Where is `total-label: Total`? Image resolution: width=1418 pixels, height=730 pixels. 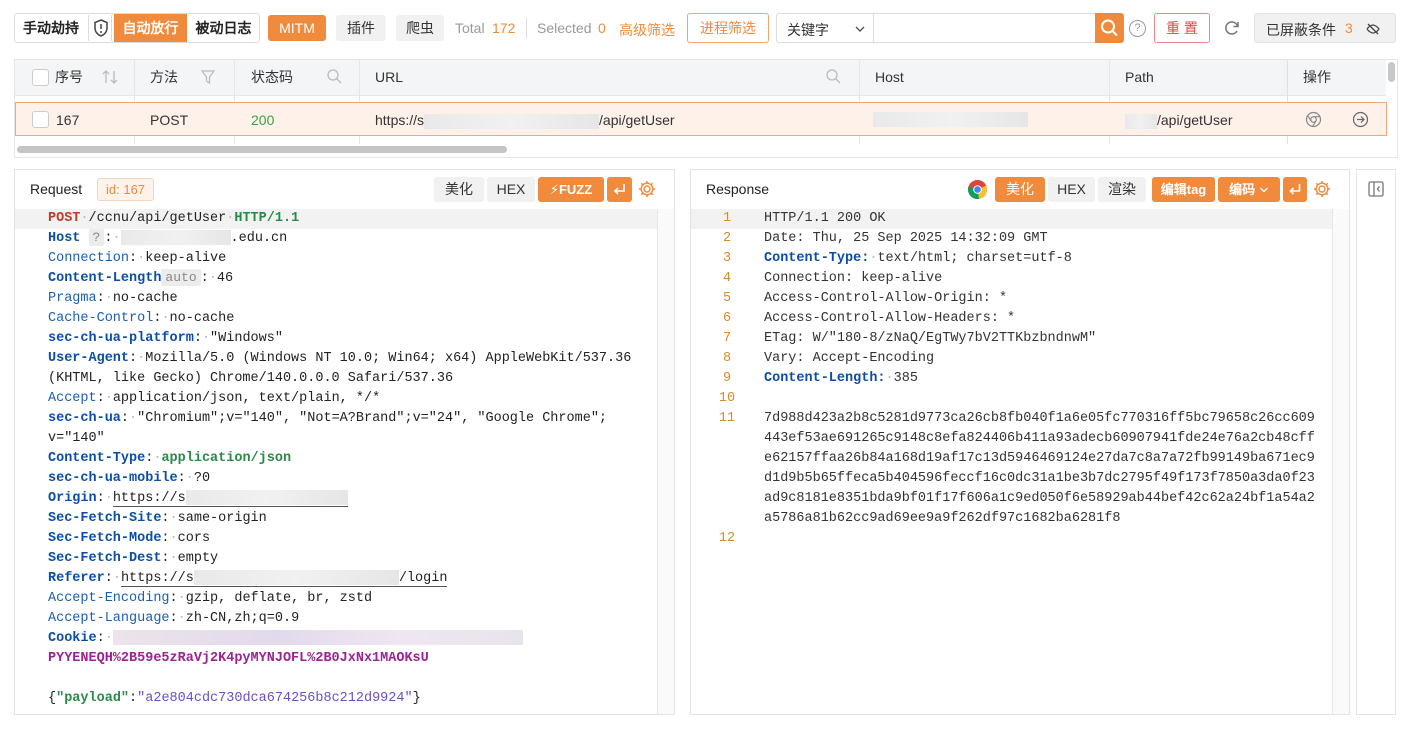 total-label: Total is located at coordinates (470, 28).